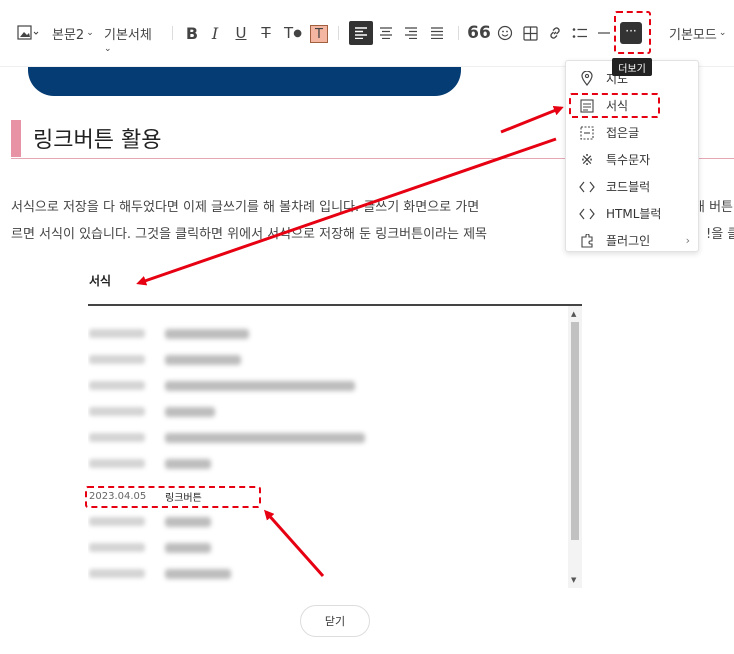 The height and width of the screenshot is (654, 734). I want to click on menu-item-label: 플러그인, so click(628, 241).